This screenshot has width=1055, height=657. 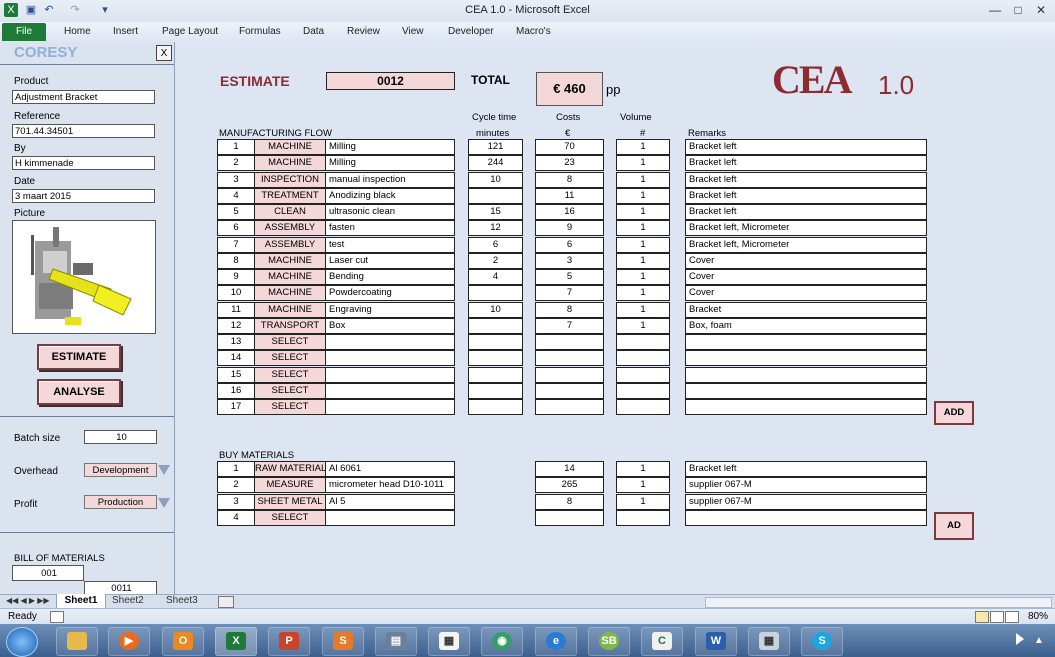 I want to click on buy-material-type: SELECT, so click(x=290, y=518).